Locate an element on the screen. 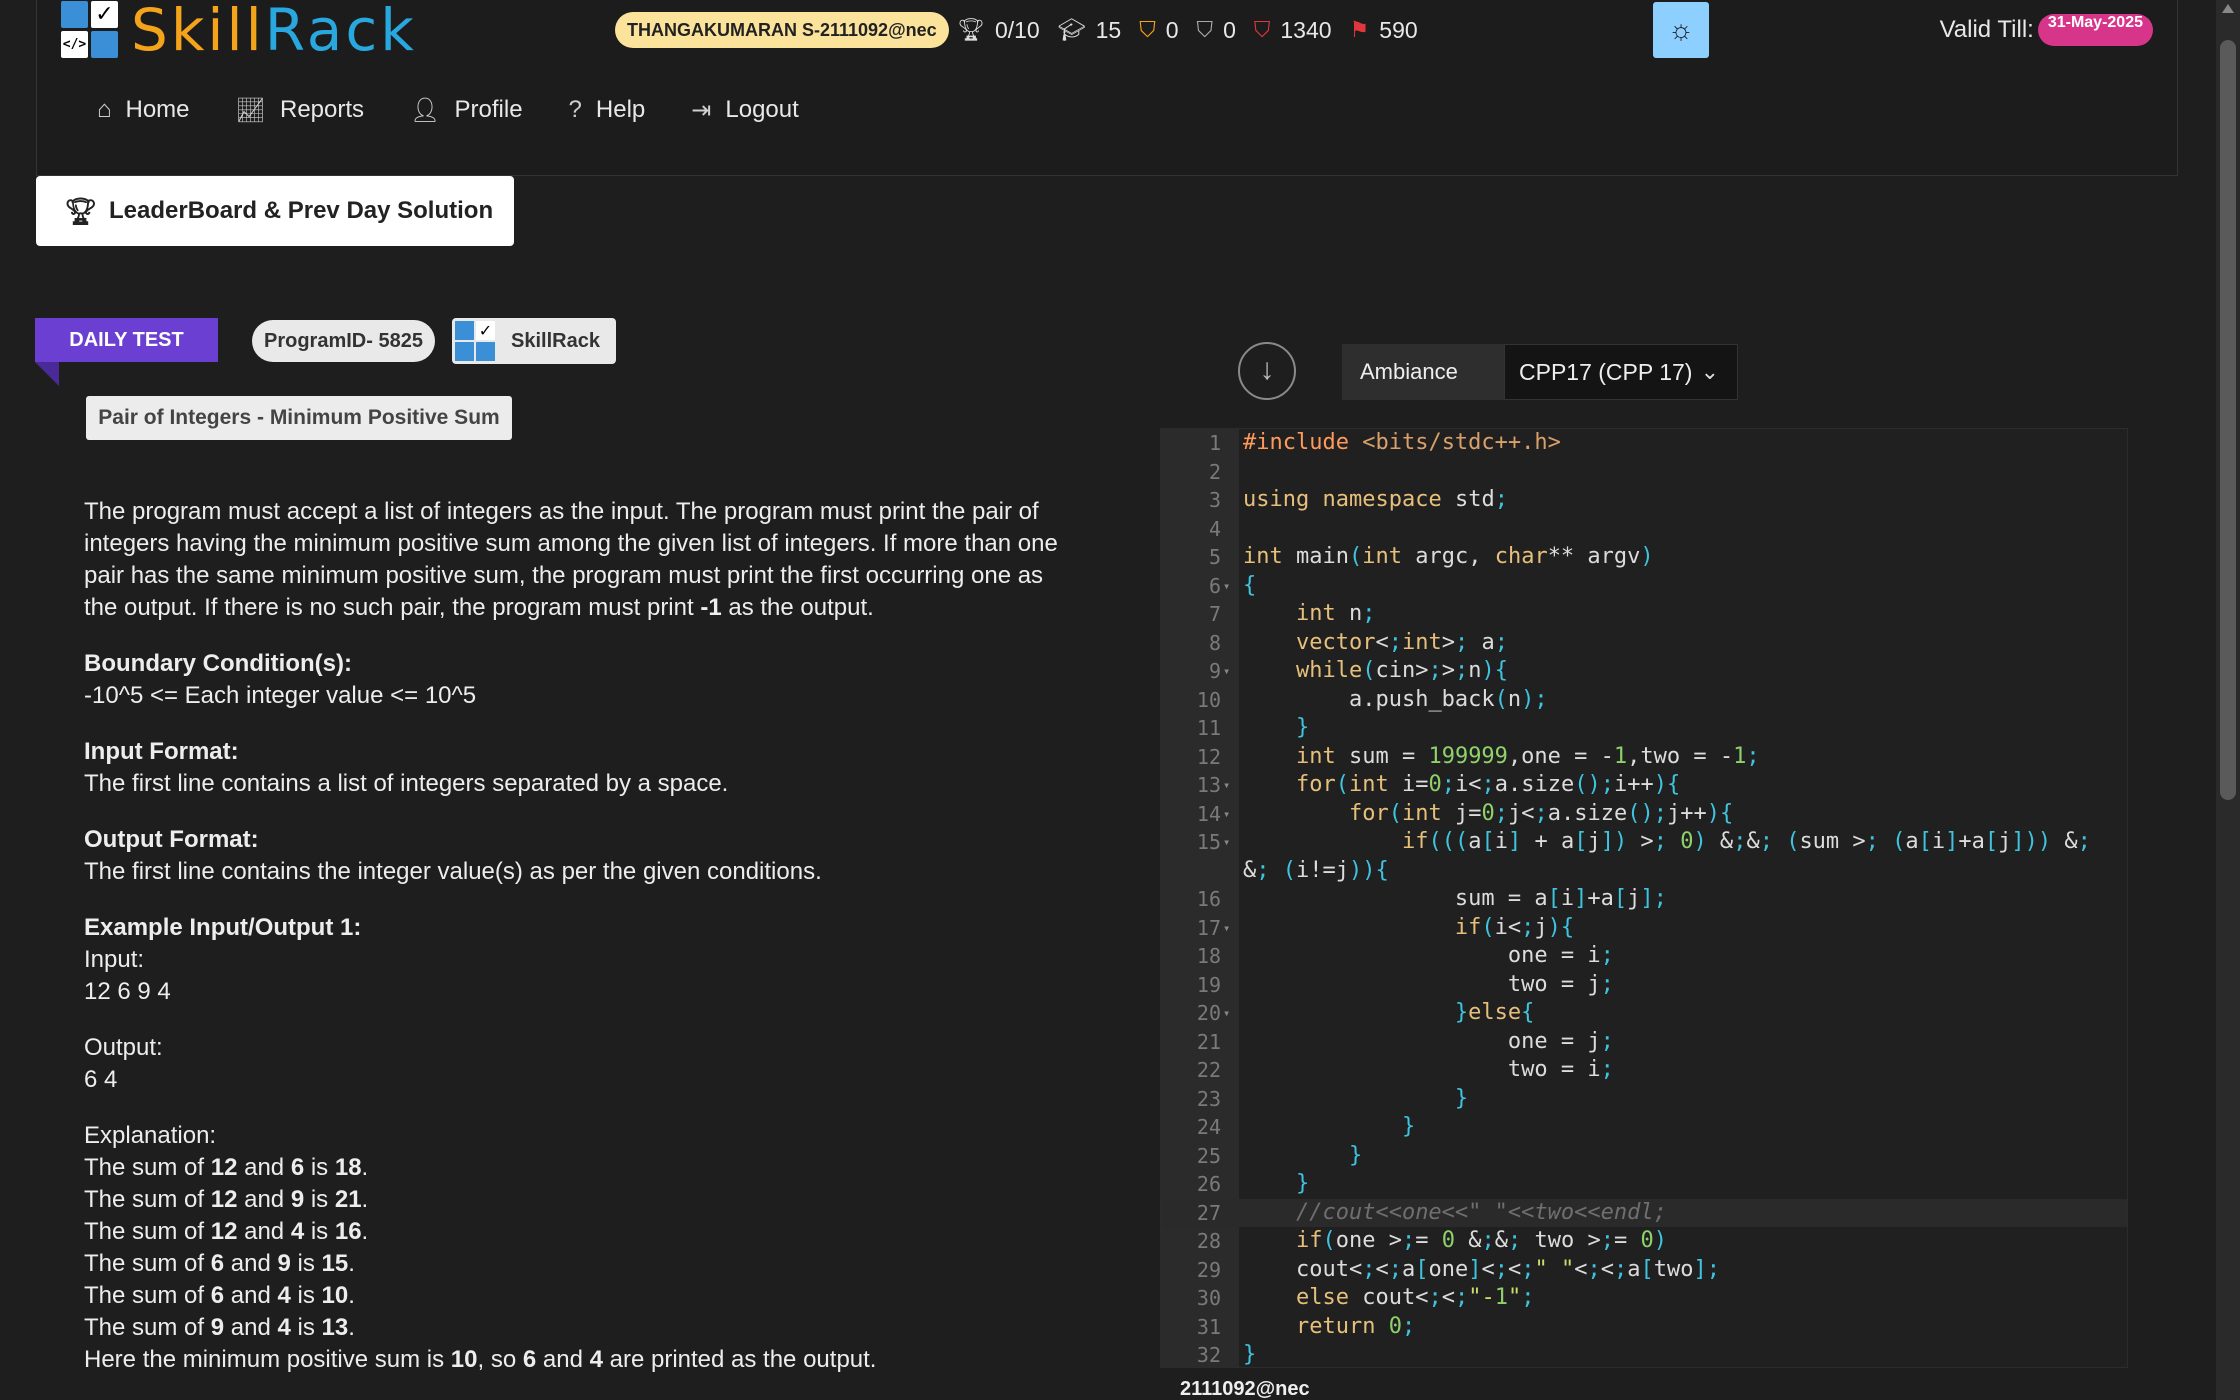 This screenshot has height=1400, width=2240. code-line: 30 else cout<;<;"-1"; is located at coordinates (1644, 1298).